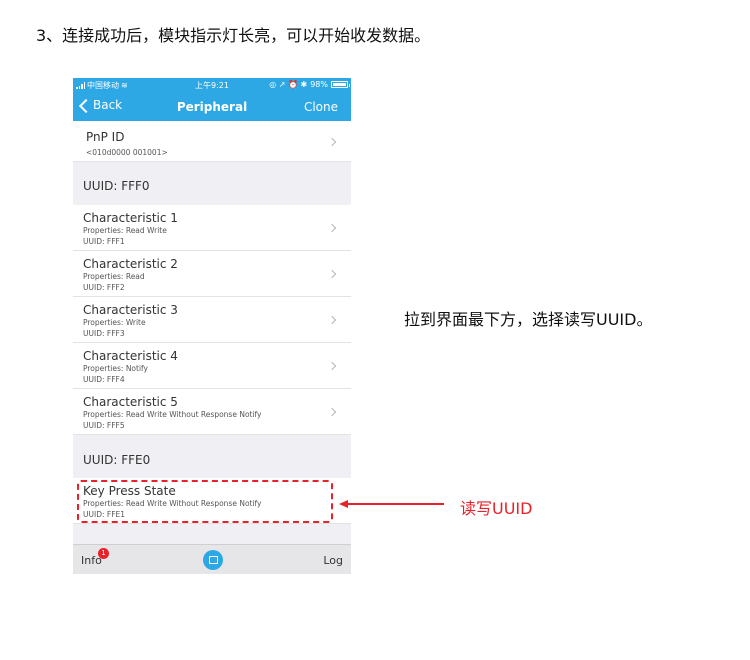 This screenshot has height=660, width=750. Describe the element at coordinates (104, 241) in the screenshot. I see `characteristic-uuid: UUID: FFF1` at that location.